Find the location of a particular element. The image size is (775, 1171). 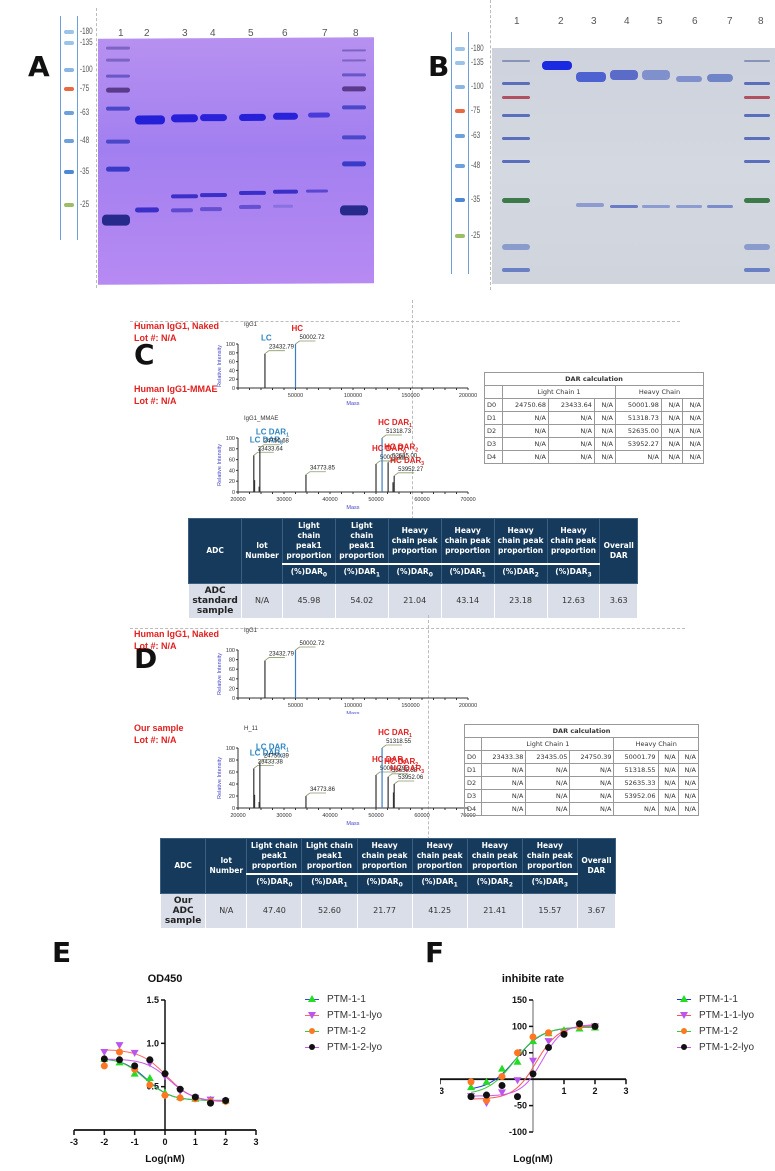

peak-mass-label: 23433.38 is located at coordinates (271, 762).